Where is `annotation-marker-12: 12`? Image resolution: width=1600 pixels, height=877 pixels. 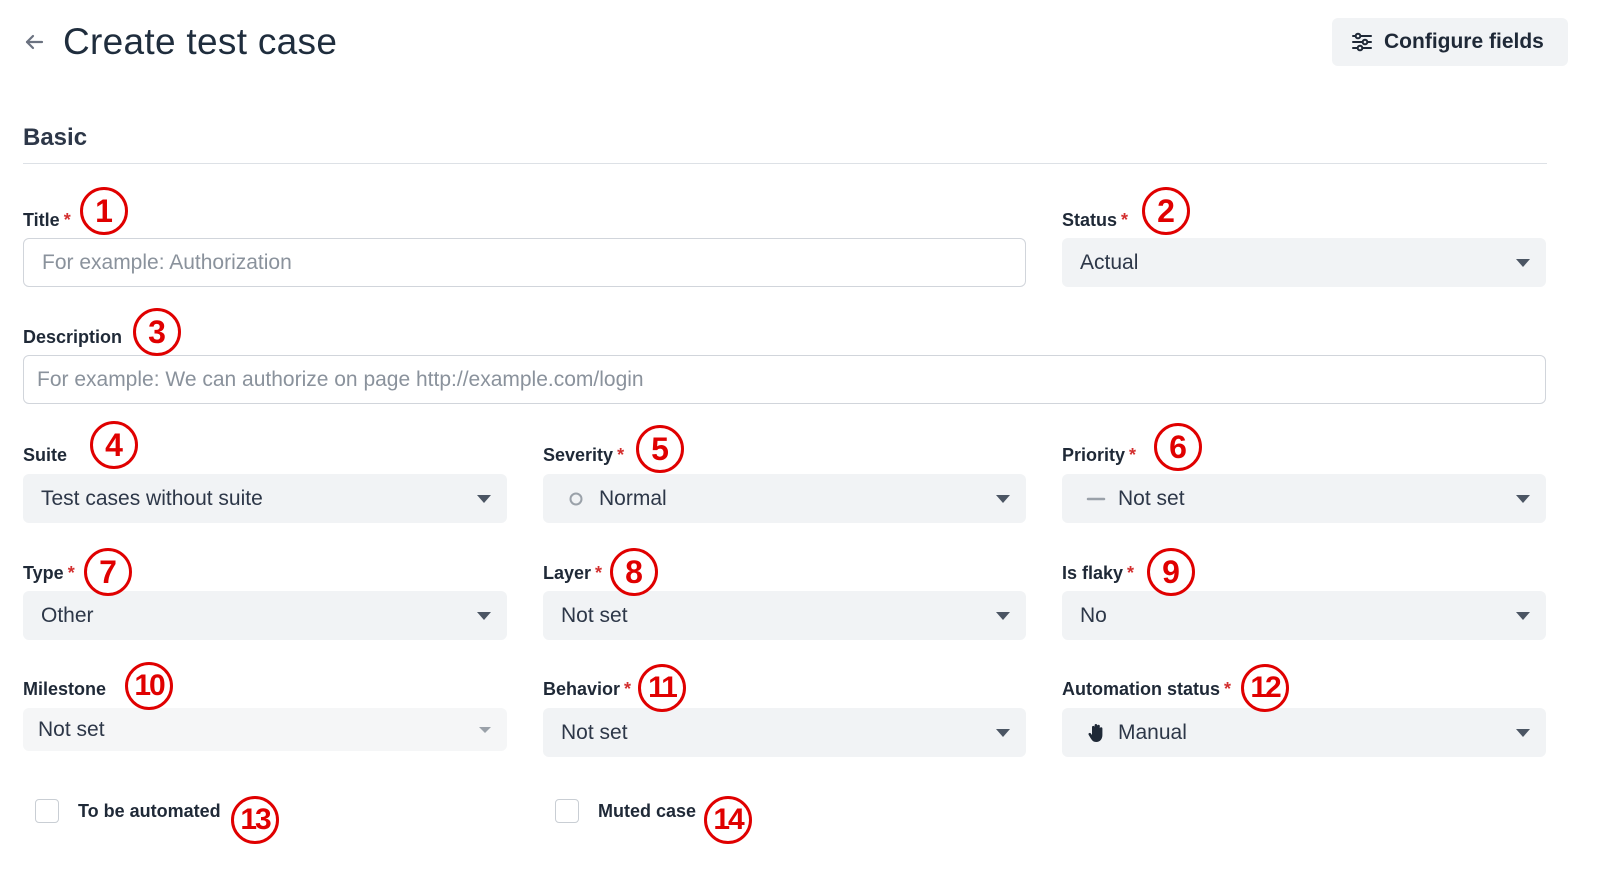 annotation-marker-12: 12 is located at coordinates (1265, 688).